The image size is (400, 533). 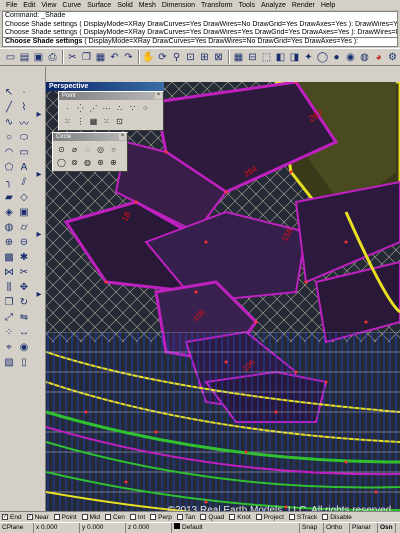 I want to click on mesh-icon: ▩, so click(x=9, y=257).